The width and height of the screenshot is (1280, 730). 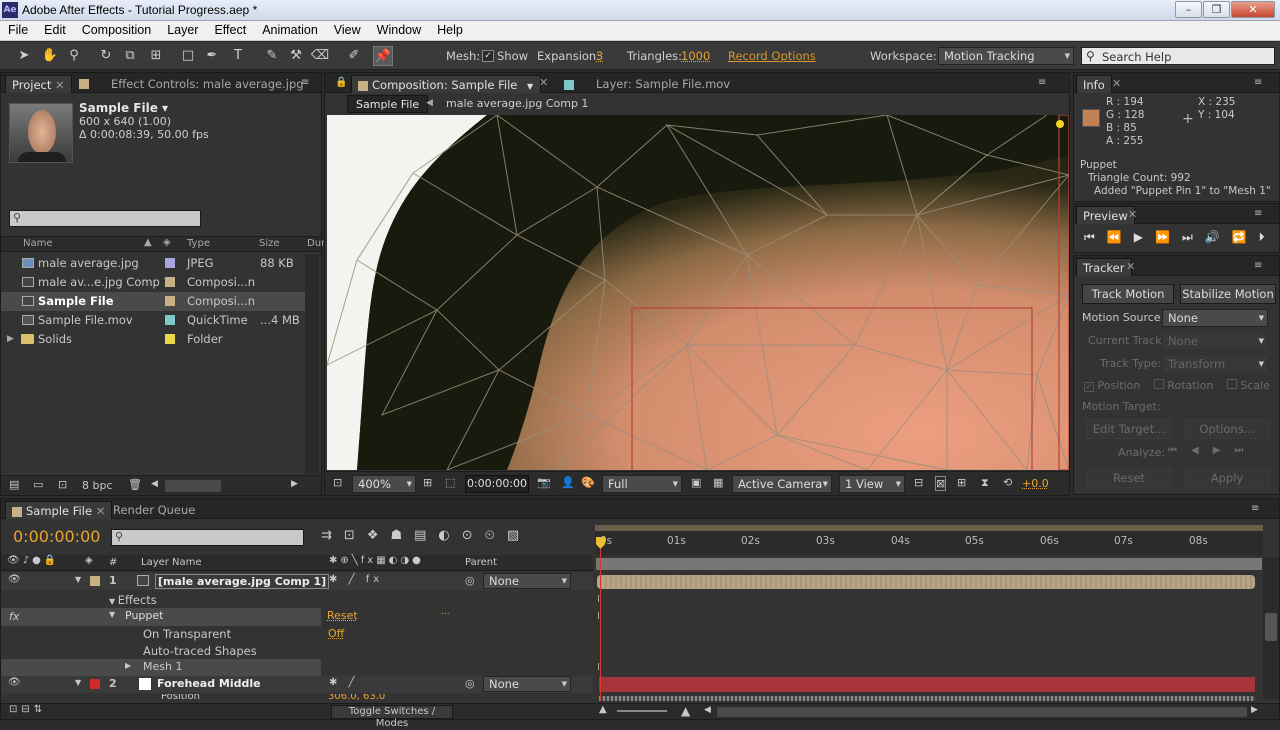 What do you see at coordinates (1218, 237) in the screenshot?
I see `audio-icon: 🔊` at bounding box center [1218, 237].